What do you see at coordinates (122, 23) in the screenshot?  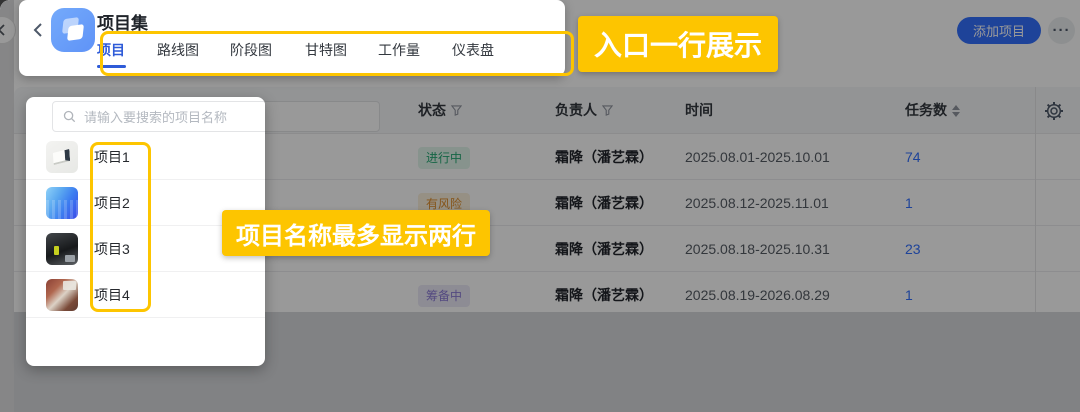 I see `page-title: 项目集` at bounding box center [122, 23].